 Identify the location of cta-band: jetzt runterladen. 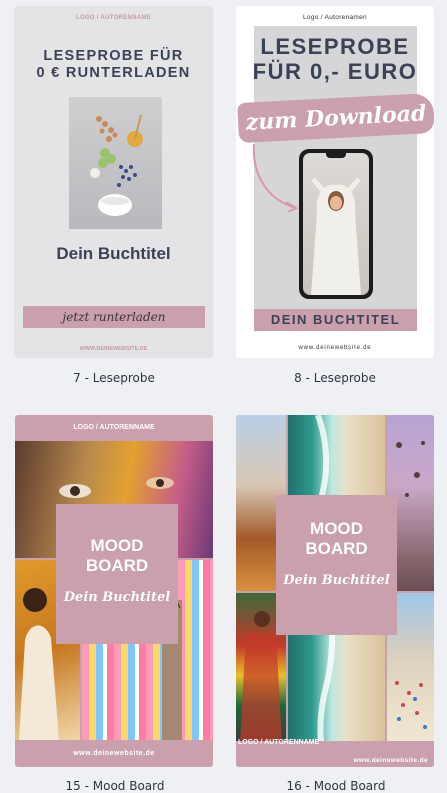
(114, 317).